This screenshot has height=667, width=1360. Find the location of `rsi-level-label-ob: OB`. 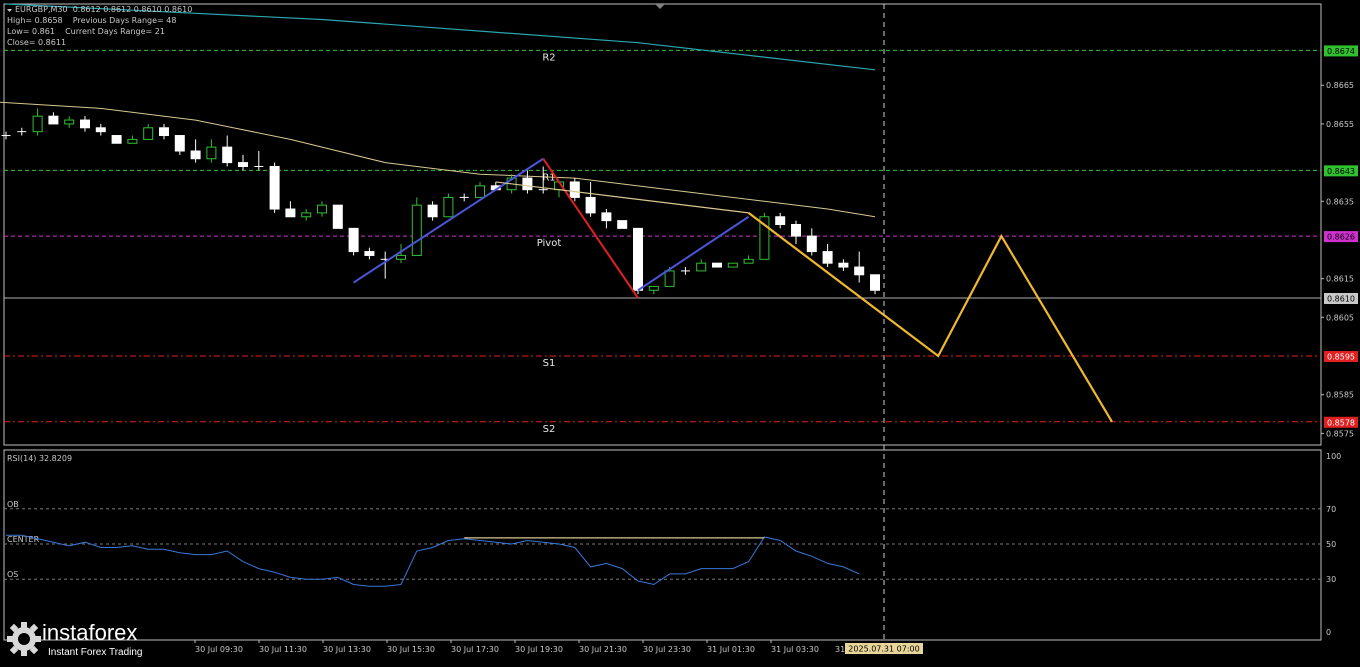

rsi-level-label-ob: OB is located at coordinates (13, 504).